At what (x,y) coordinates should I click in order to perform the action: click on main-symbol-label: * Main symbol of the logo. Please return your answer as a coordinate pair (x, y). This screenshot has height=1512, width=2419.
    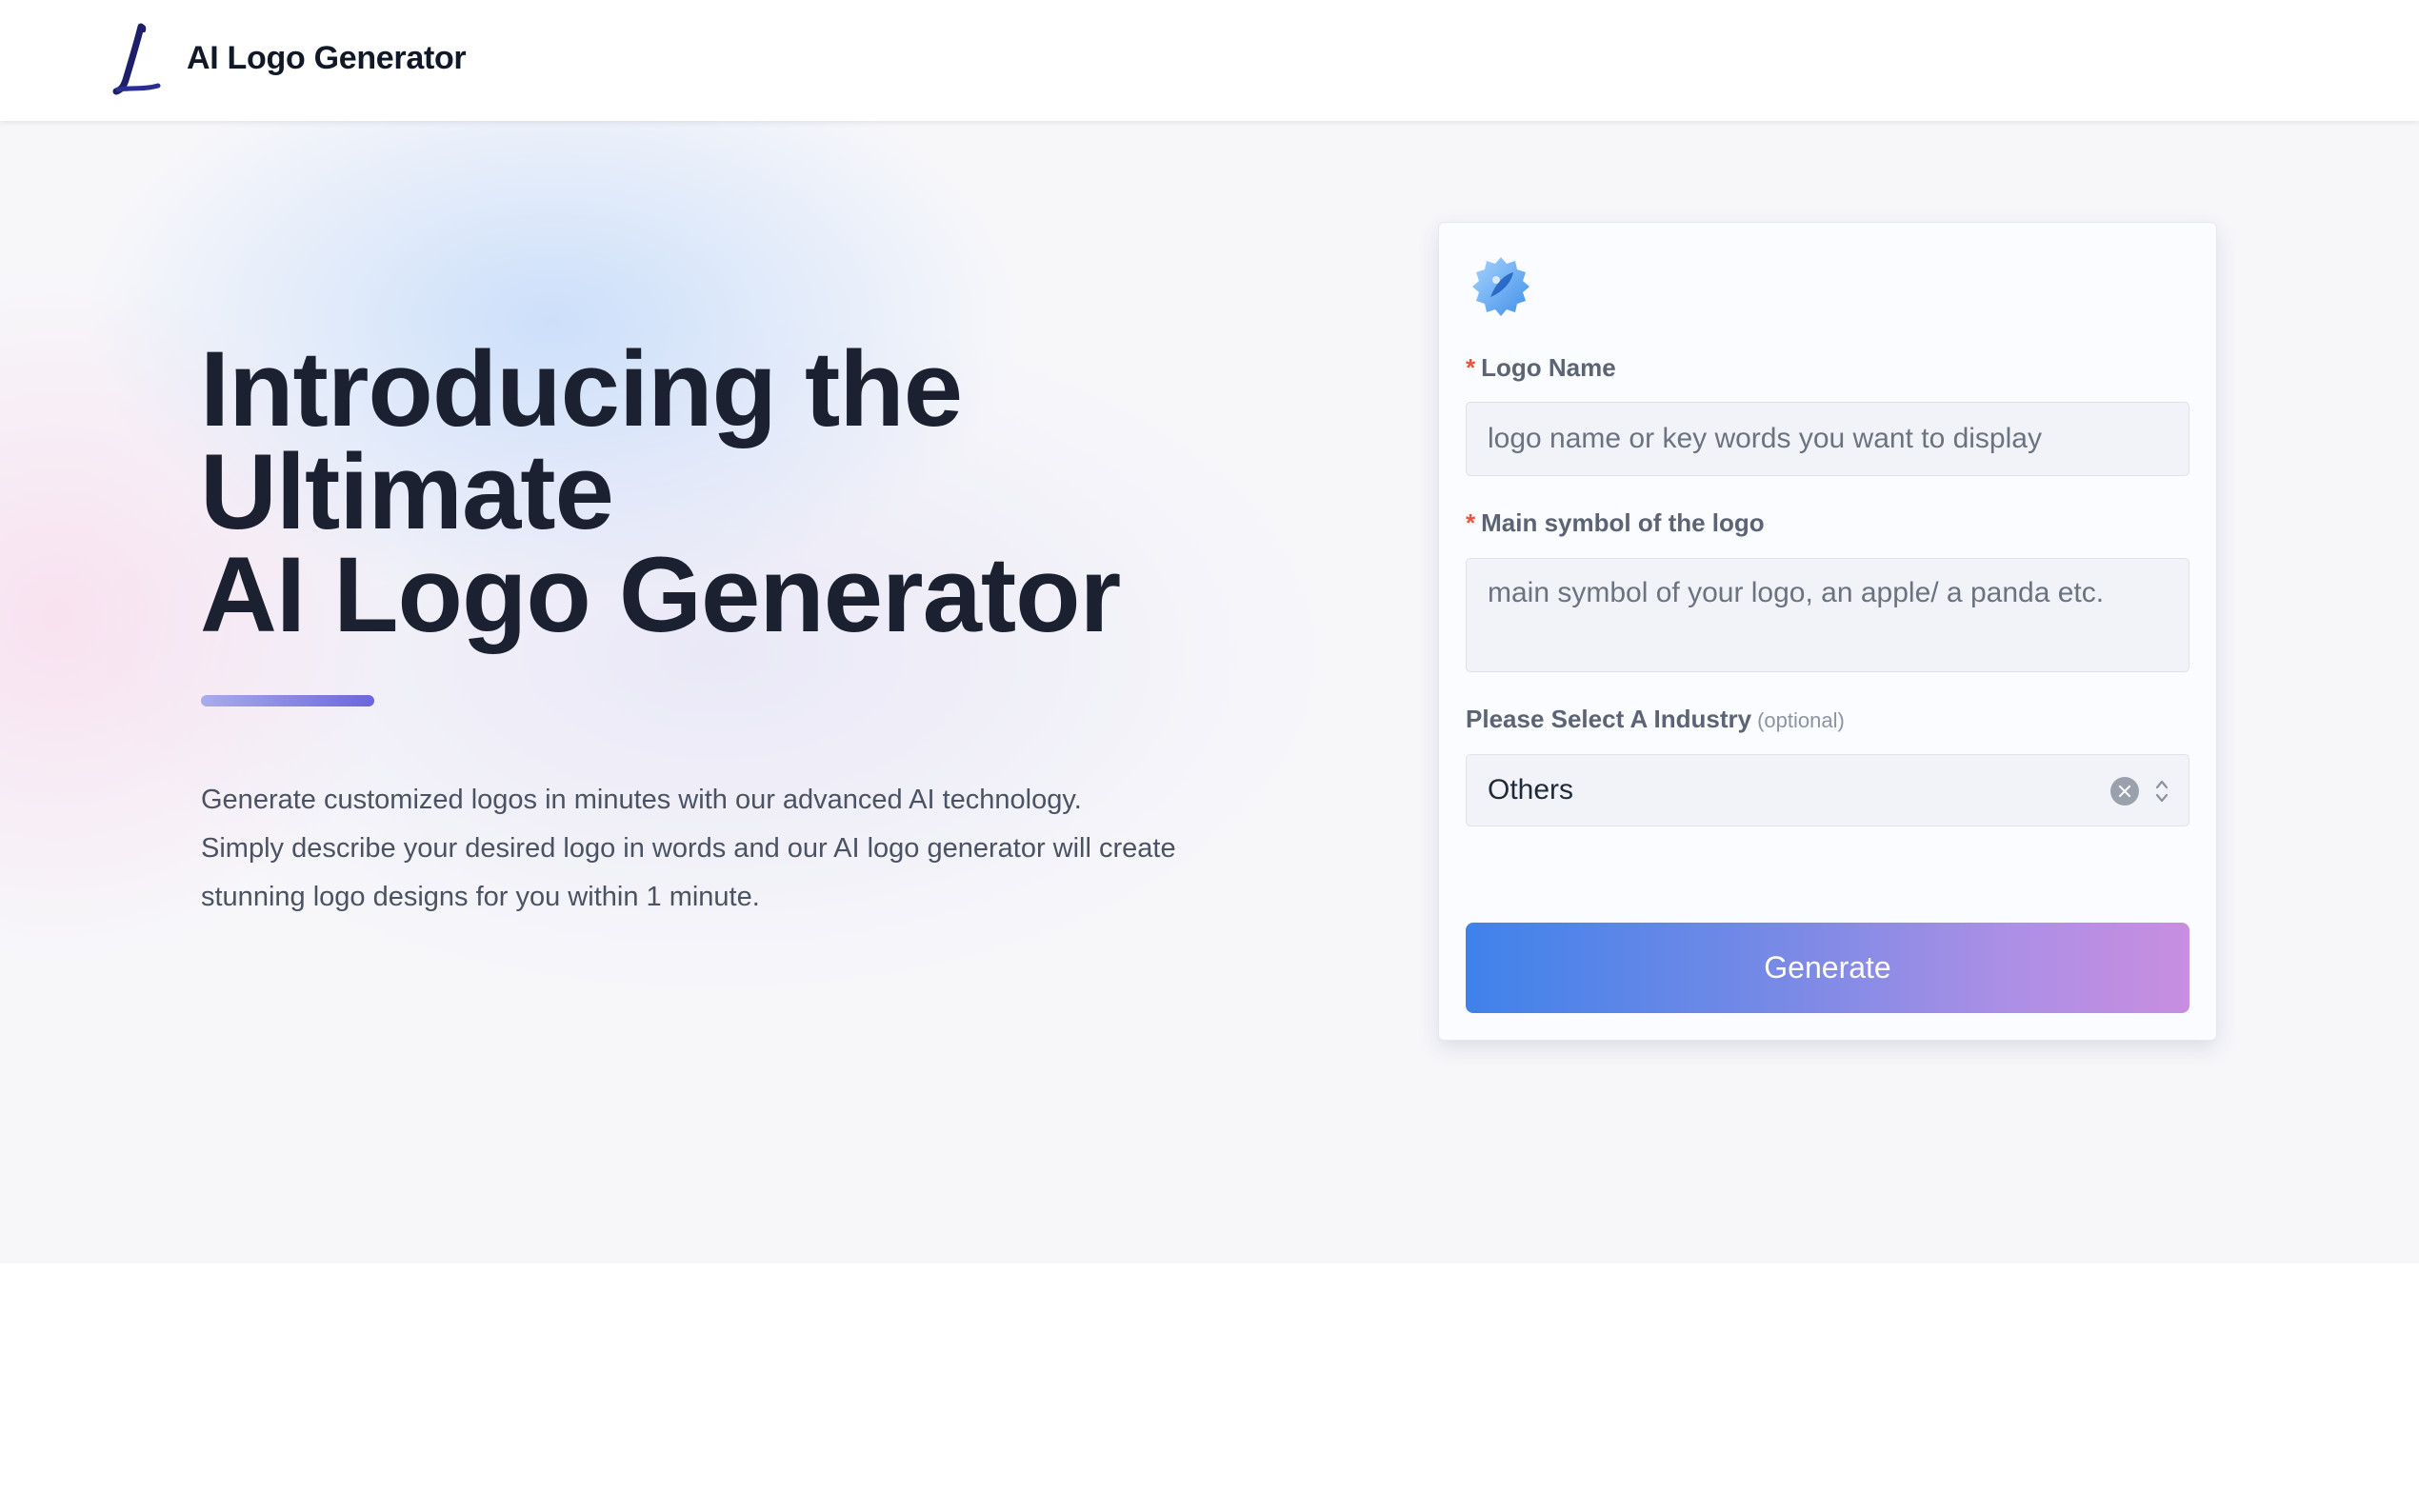
    Looking at the image, I should click on (1615, 523).